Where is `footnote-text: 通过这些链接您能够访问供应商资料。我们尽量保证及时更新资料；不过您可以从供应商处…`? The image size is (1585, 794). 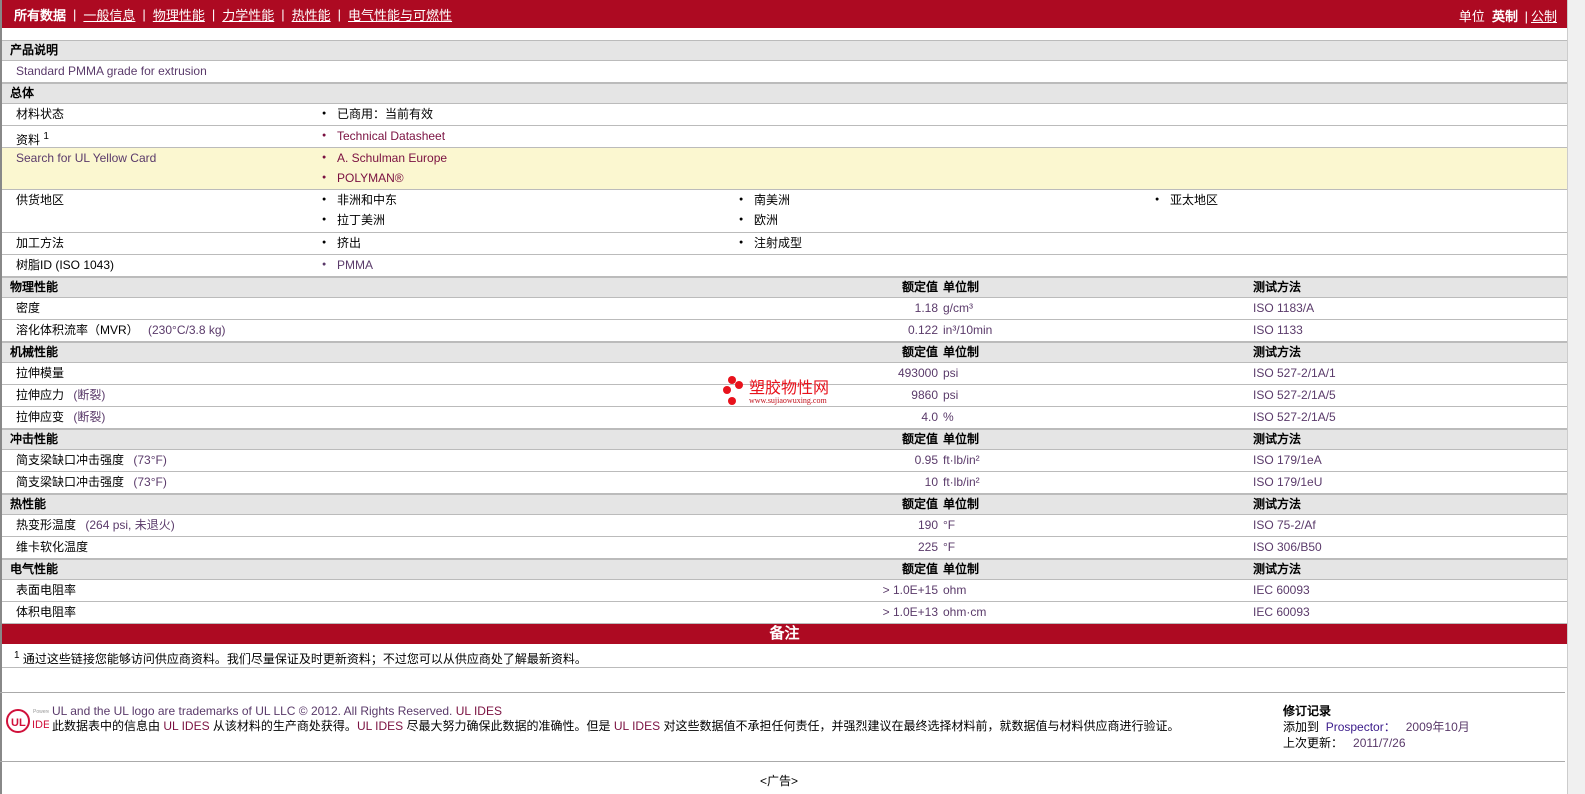 footnote-text: 通过这些链接您能够访问供应商资料。我们尽量保证及时更新资料；不过您可以从供应商处… is located at coordinates (304, 659).